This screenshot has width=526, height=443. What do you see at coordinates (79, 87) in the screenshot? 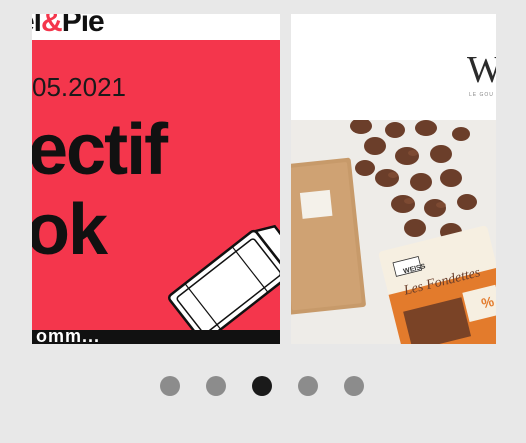
I see `poster-date: 05.2021` at bounding box center [79, 87].